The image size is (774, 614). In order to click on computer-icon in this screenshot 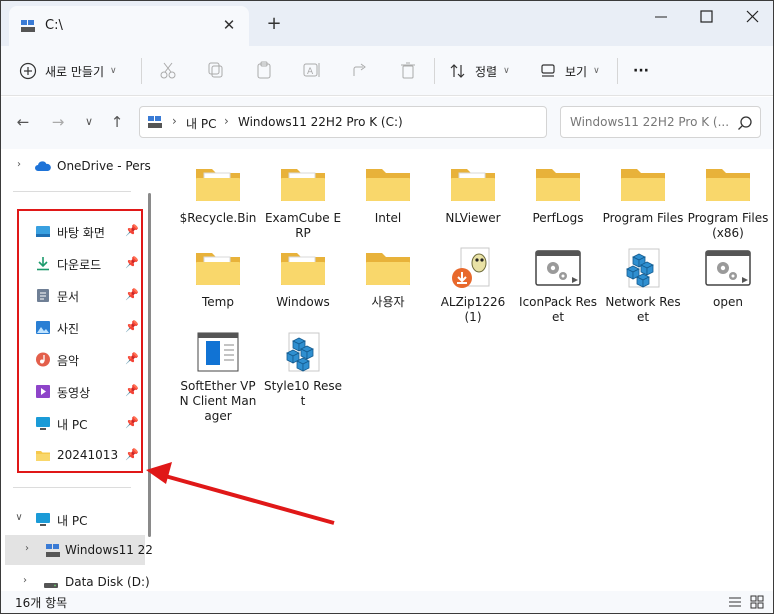, I will do `click(43, 519)`.